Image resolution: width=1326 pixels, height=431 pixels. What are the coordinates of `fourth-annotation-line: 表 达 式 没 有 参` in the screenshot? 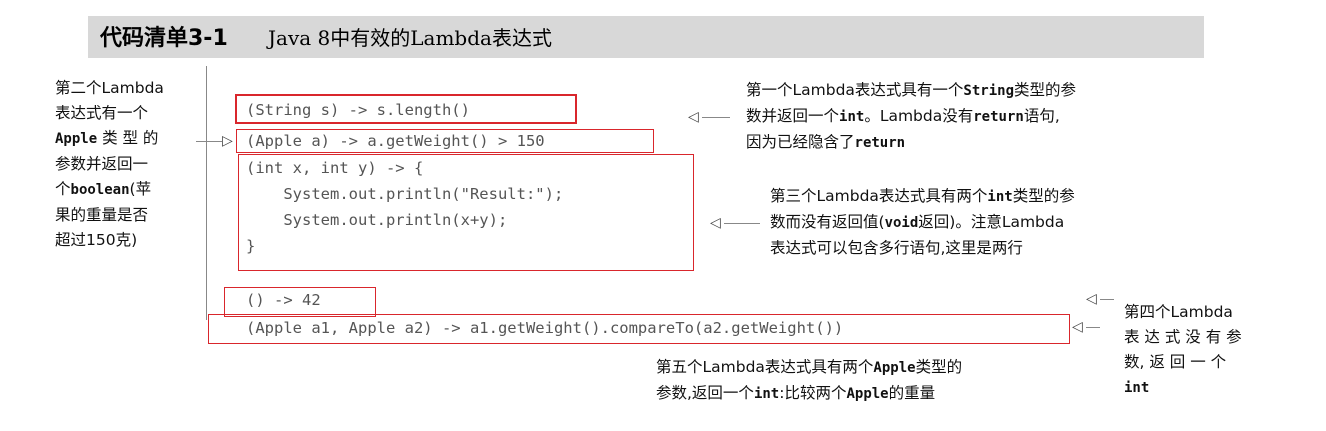 It's located at (1183, 337).